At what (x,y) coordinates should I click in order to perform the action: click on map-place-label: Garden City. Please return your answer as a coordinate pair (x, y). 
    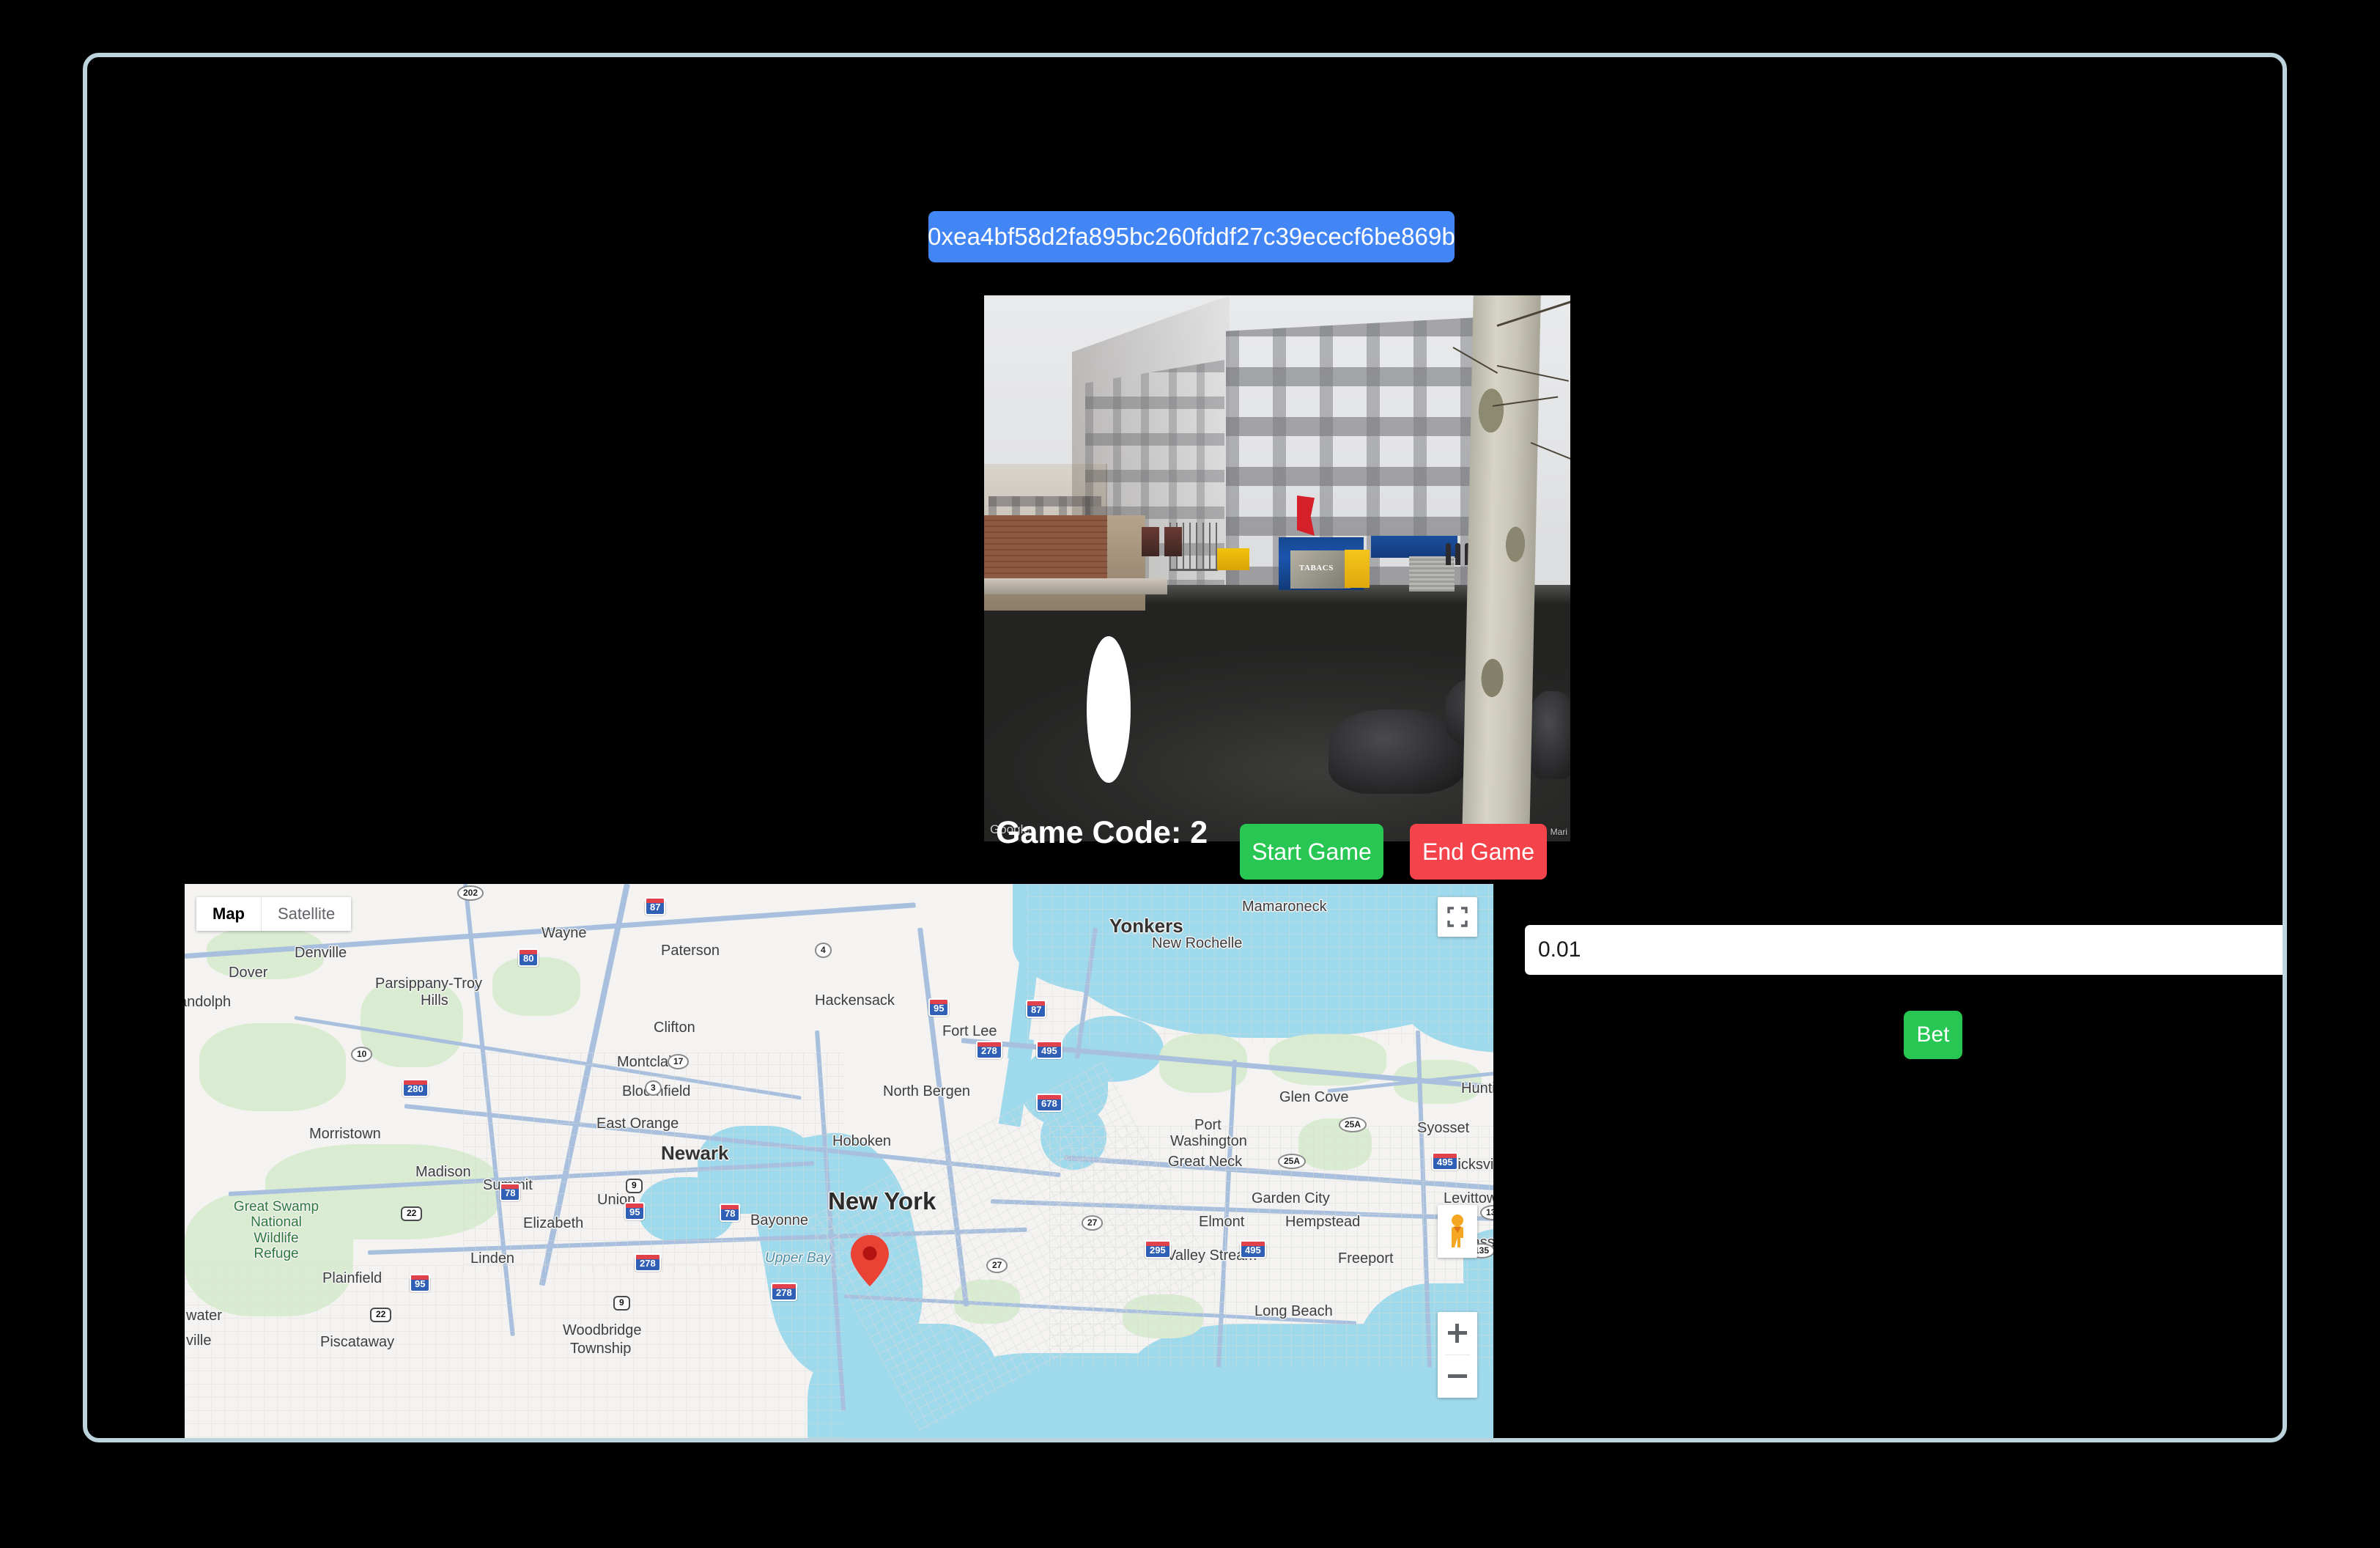
    Looking at the image, I should click on (1291, 1198).